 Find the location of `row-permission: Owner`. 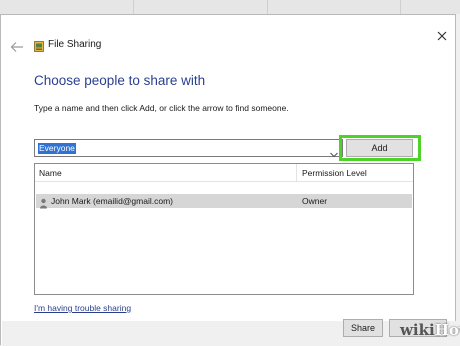

row-permission: Owner is located at coordinates (314, 201).